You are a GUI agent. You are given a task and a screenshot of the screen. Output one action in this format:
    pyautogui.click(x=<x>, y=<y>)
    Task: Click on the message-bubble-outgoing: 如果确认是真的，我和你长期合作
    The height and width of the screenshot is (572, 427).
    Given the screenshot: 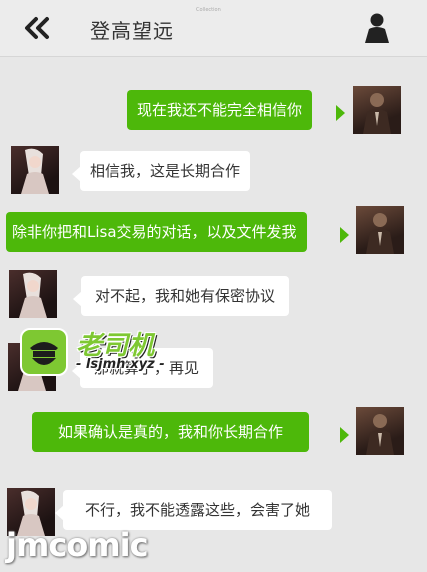 What is the action you would take?
    pyautogui.click(x=171, y=432)
    